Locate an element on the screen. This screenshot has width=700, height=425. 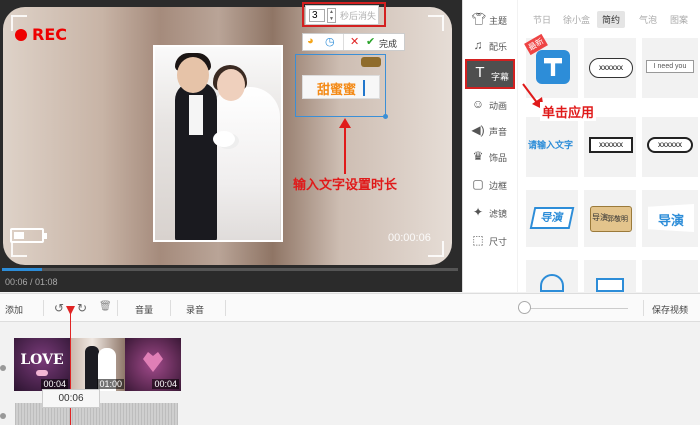
banner-text: 导演 is located at coordinates (671, 220).